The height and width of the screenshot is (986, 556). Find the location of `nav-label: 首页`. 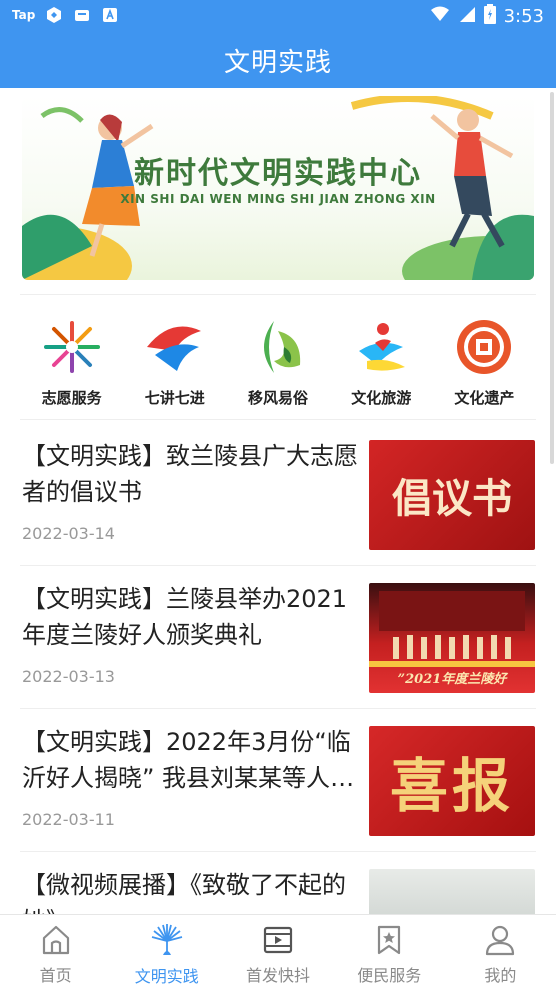

nav-label: 首页 is located at coordinates (55, 975).